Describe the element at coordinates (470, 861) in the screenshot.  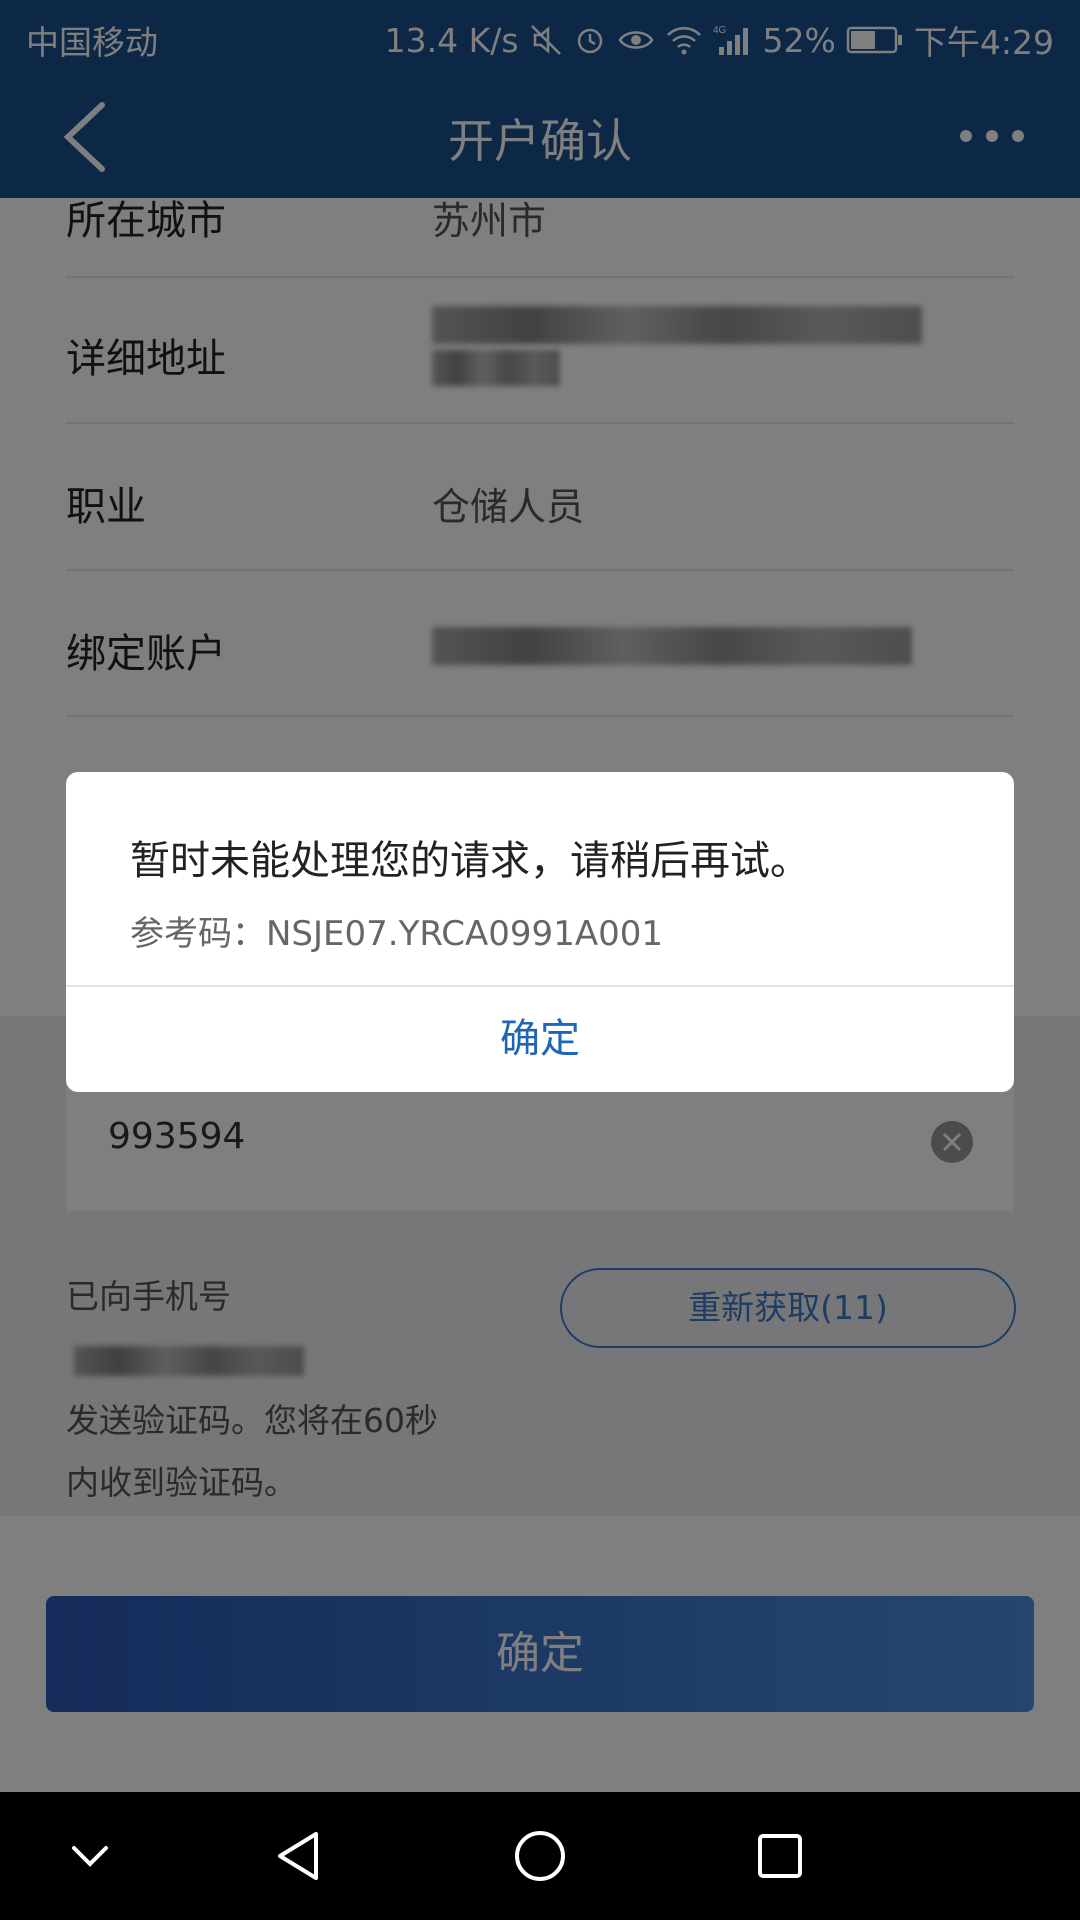
I see `dialog-message: 暂时未能处理您的请求，请稍后再试。` at that location.